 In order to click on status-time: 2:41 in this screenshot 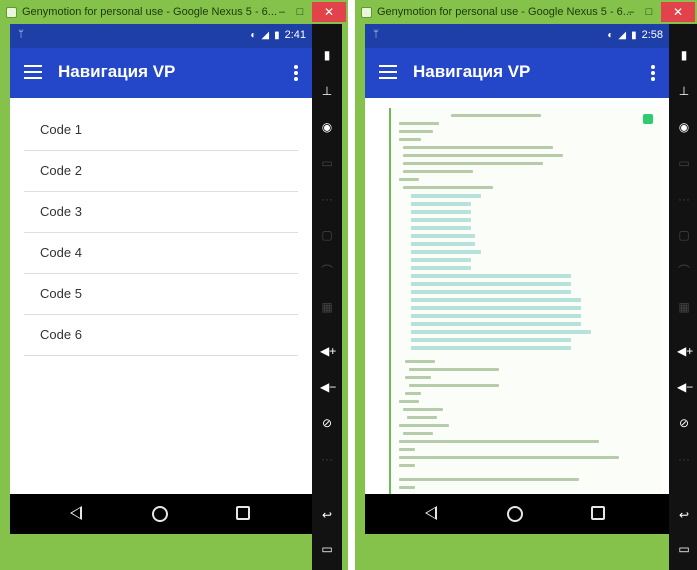, I will do `click(295, 35)`.